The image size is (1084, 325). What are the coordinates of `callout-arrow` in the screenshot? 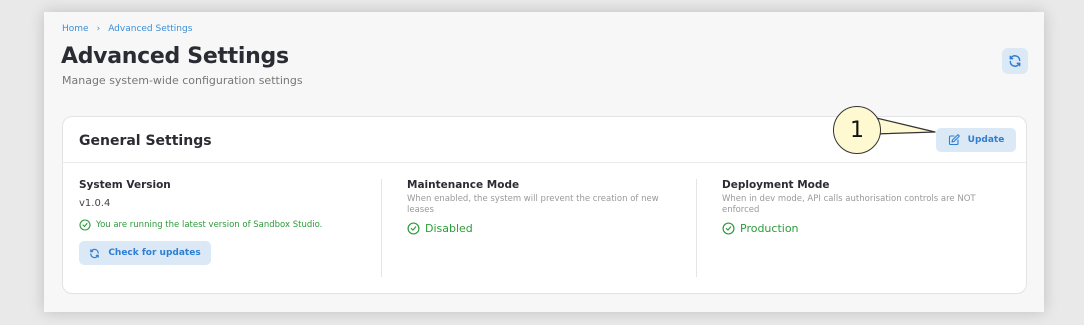 It's located at (901, 125).